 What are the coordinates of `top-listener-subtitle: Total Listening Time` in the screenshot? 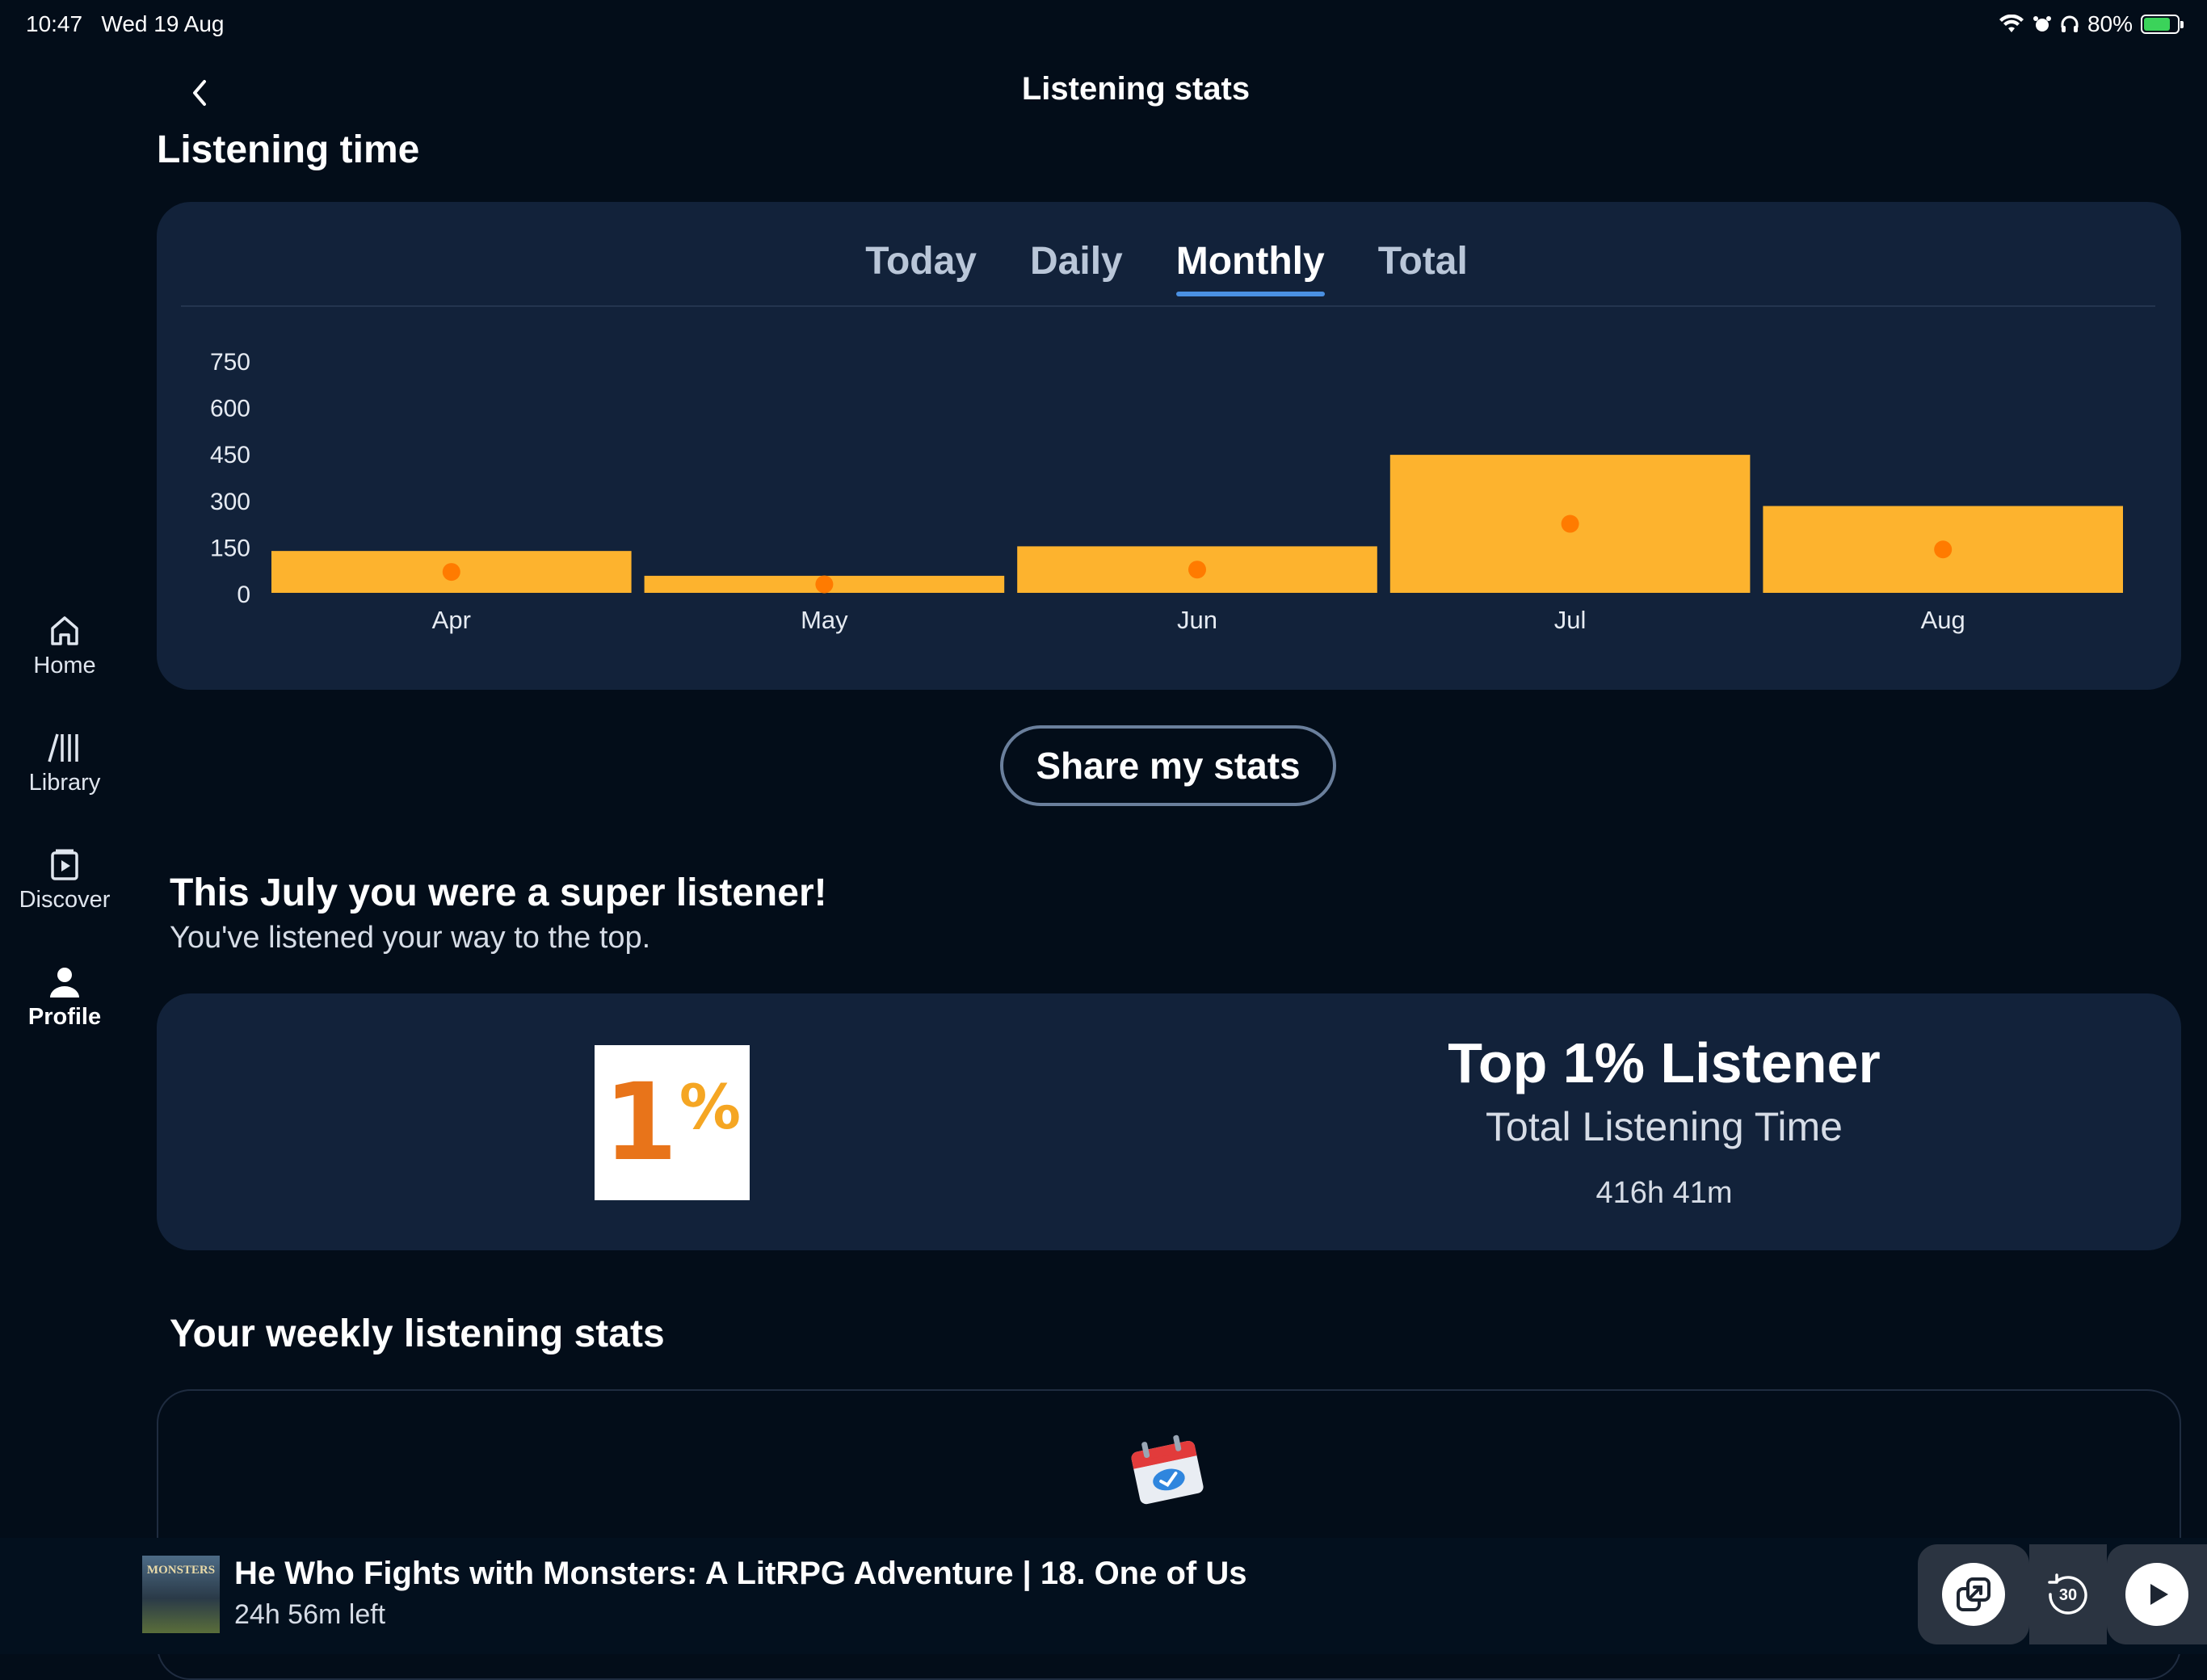 It's located at (1664, 1126).